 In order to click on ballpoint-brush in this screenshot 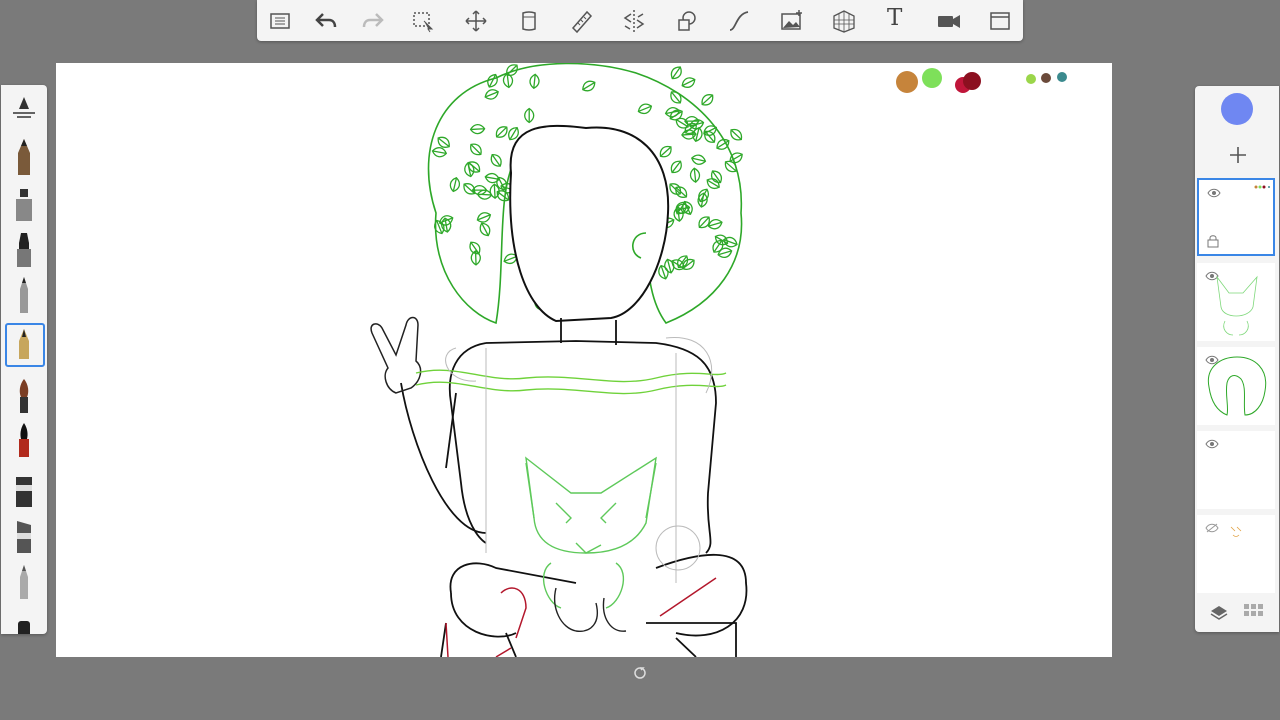, I will do `click(24, 295)`.